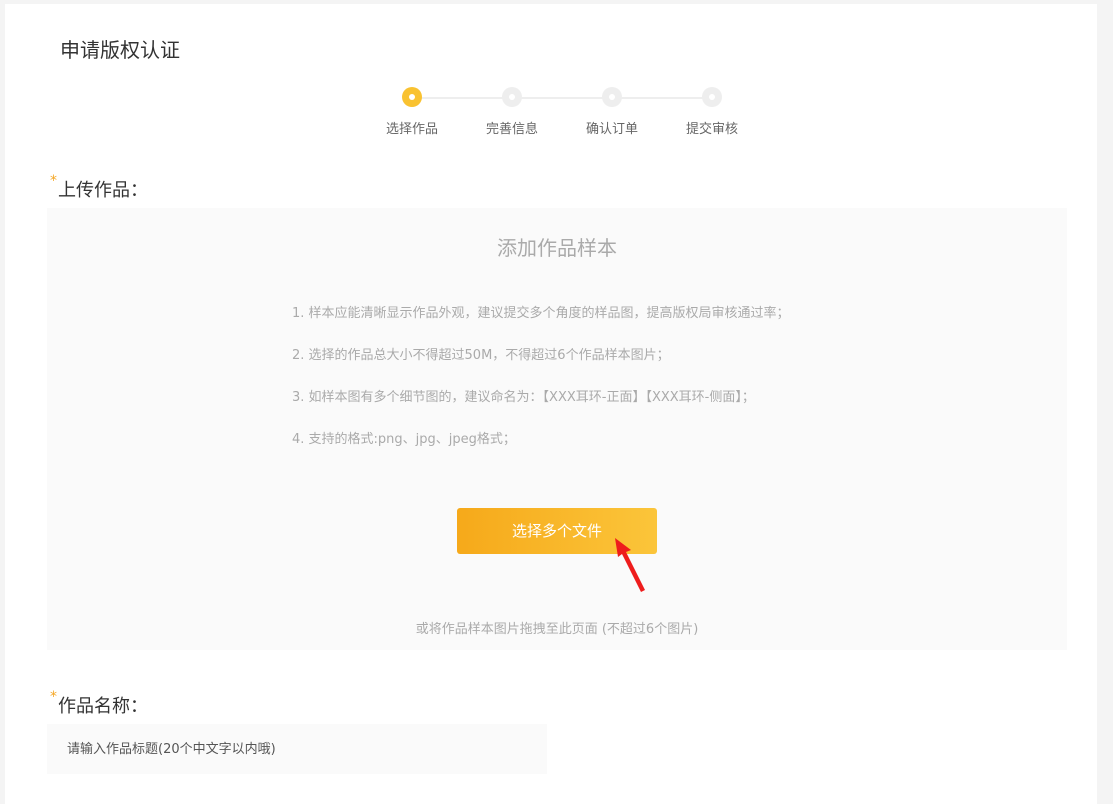 The height and width of the screenshot is (804, 1113). I want to click on work-title-input, so click(297, 749).